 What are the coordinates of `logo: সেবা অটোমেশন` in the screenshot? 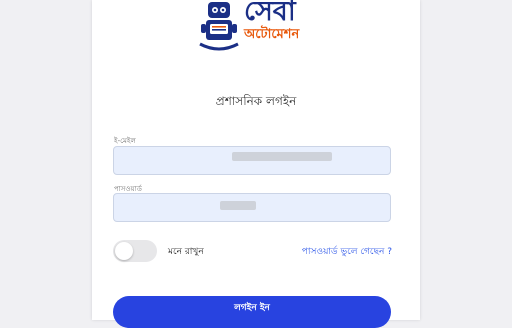 It's located at (262, 28).